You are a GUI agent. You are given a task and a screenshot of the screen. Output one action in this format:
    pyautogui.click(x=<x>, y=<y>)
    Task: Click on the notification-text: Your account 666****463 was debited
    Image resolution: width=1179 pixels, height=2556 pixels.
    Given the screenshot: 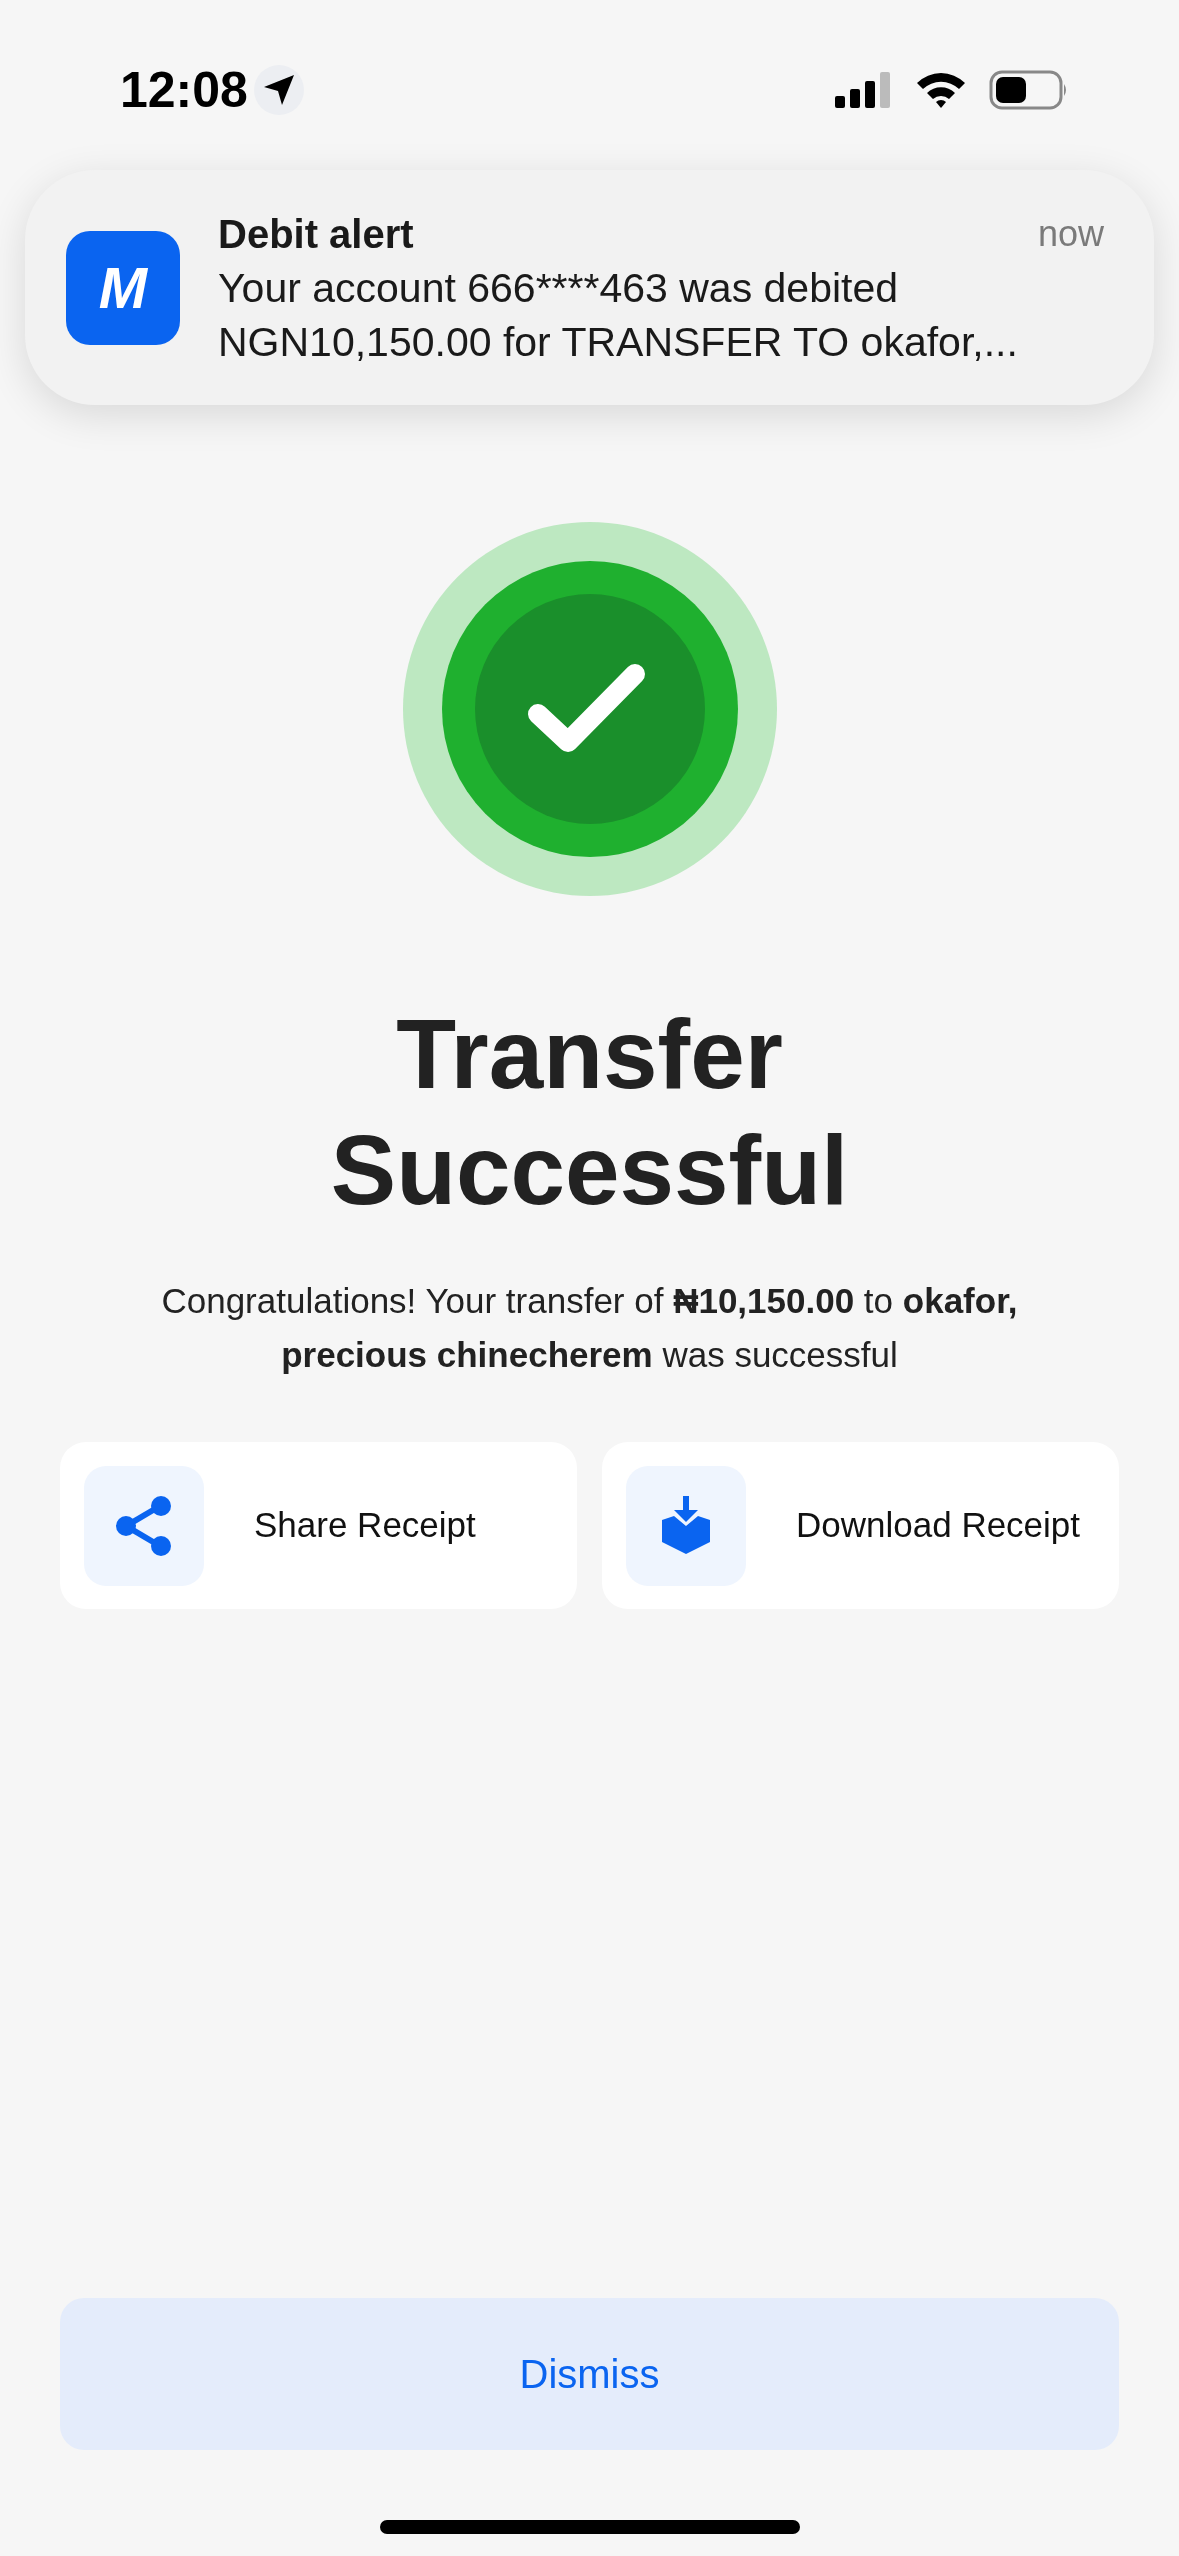 What is the action you would take?
    pyautogui.click(x=559, y=288)
    